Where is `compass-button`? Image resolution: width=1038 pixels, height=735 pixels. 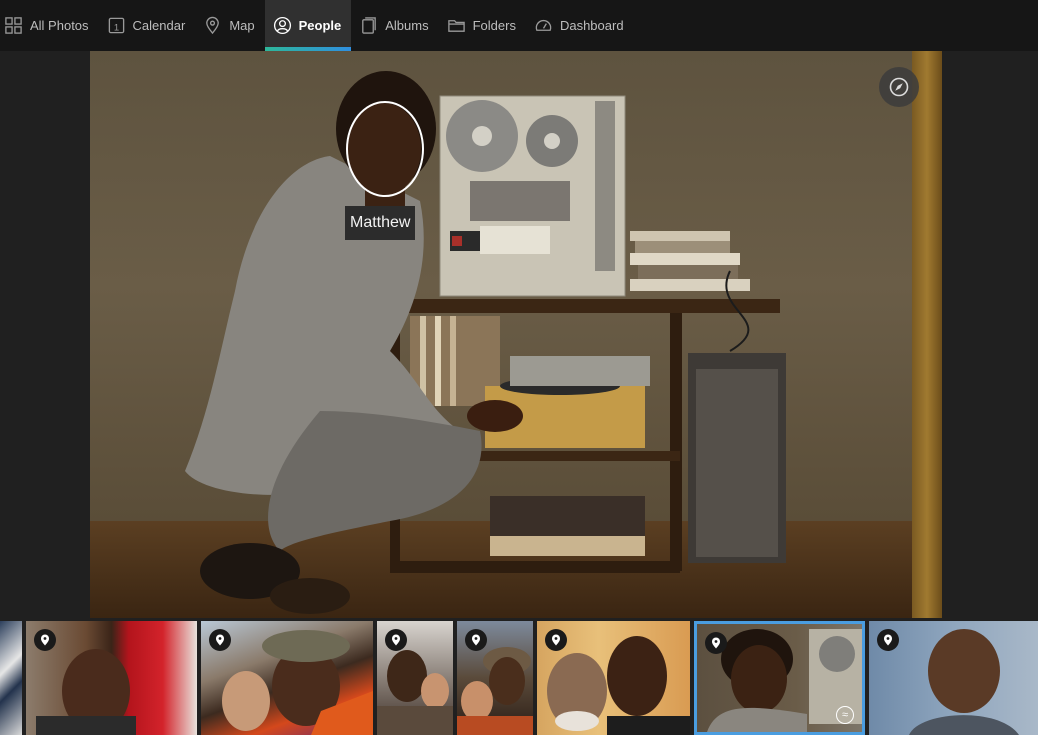
compass-button is located at coordinates (899, 87).